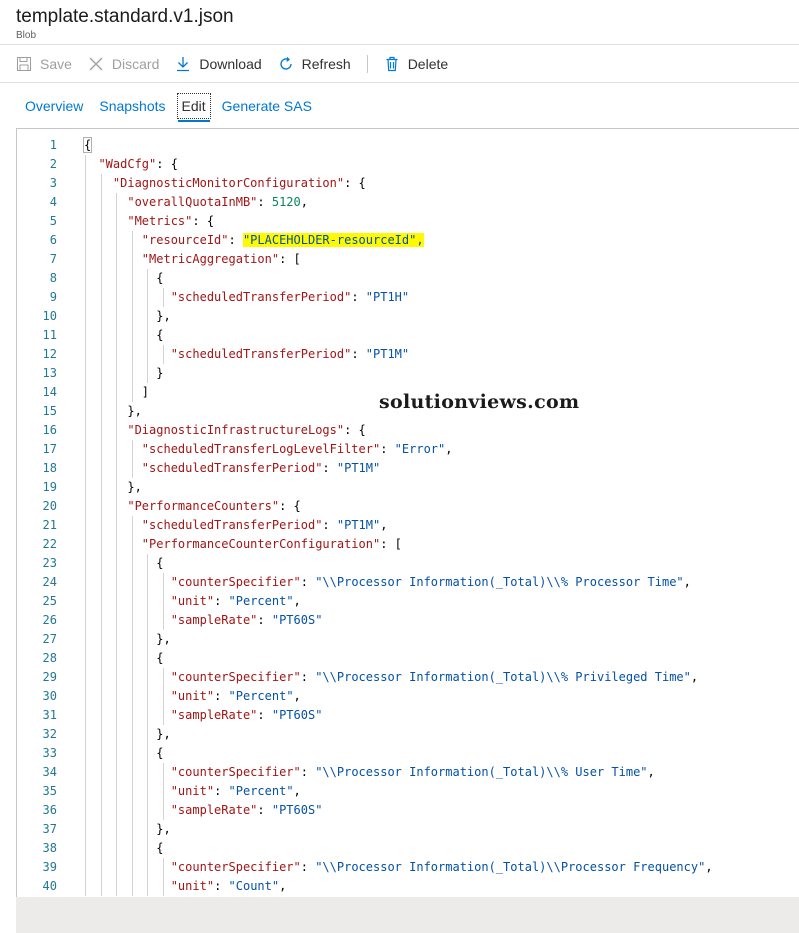 This screenshot has height=933, width=799. I want to click on code-line: 11 {, so click(408, 335).